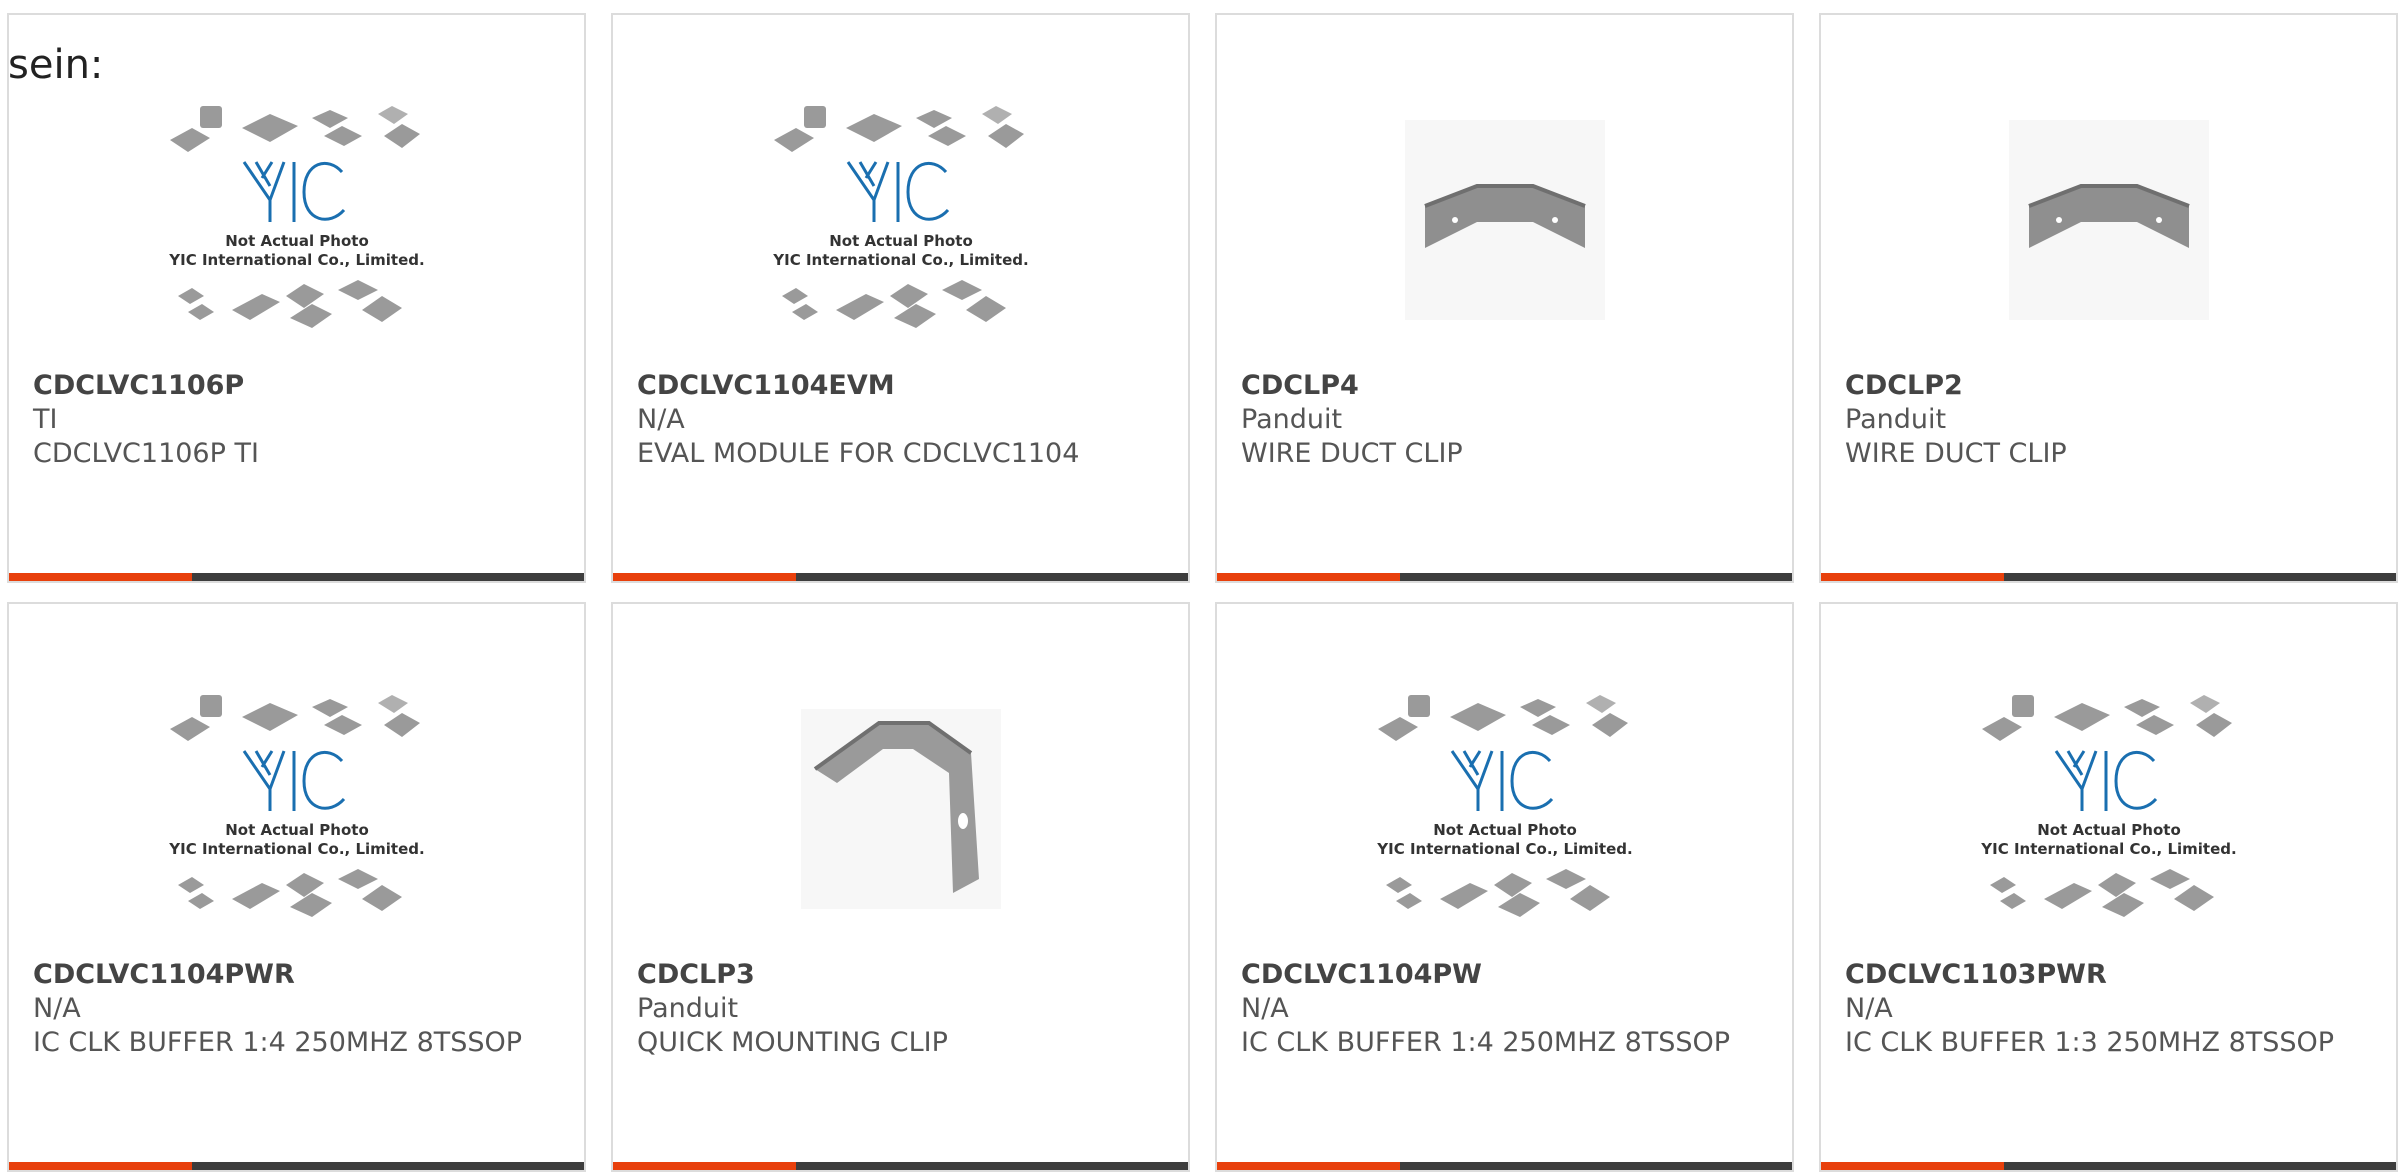 The image size is (2400, 1172). What do you see at coordinates (900, 809) in the screenshot?
I see `mounting-clip-photo` at bounding box center [900, 809].